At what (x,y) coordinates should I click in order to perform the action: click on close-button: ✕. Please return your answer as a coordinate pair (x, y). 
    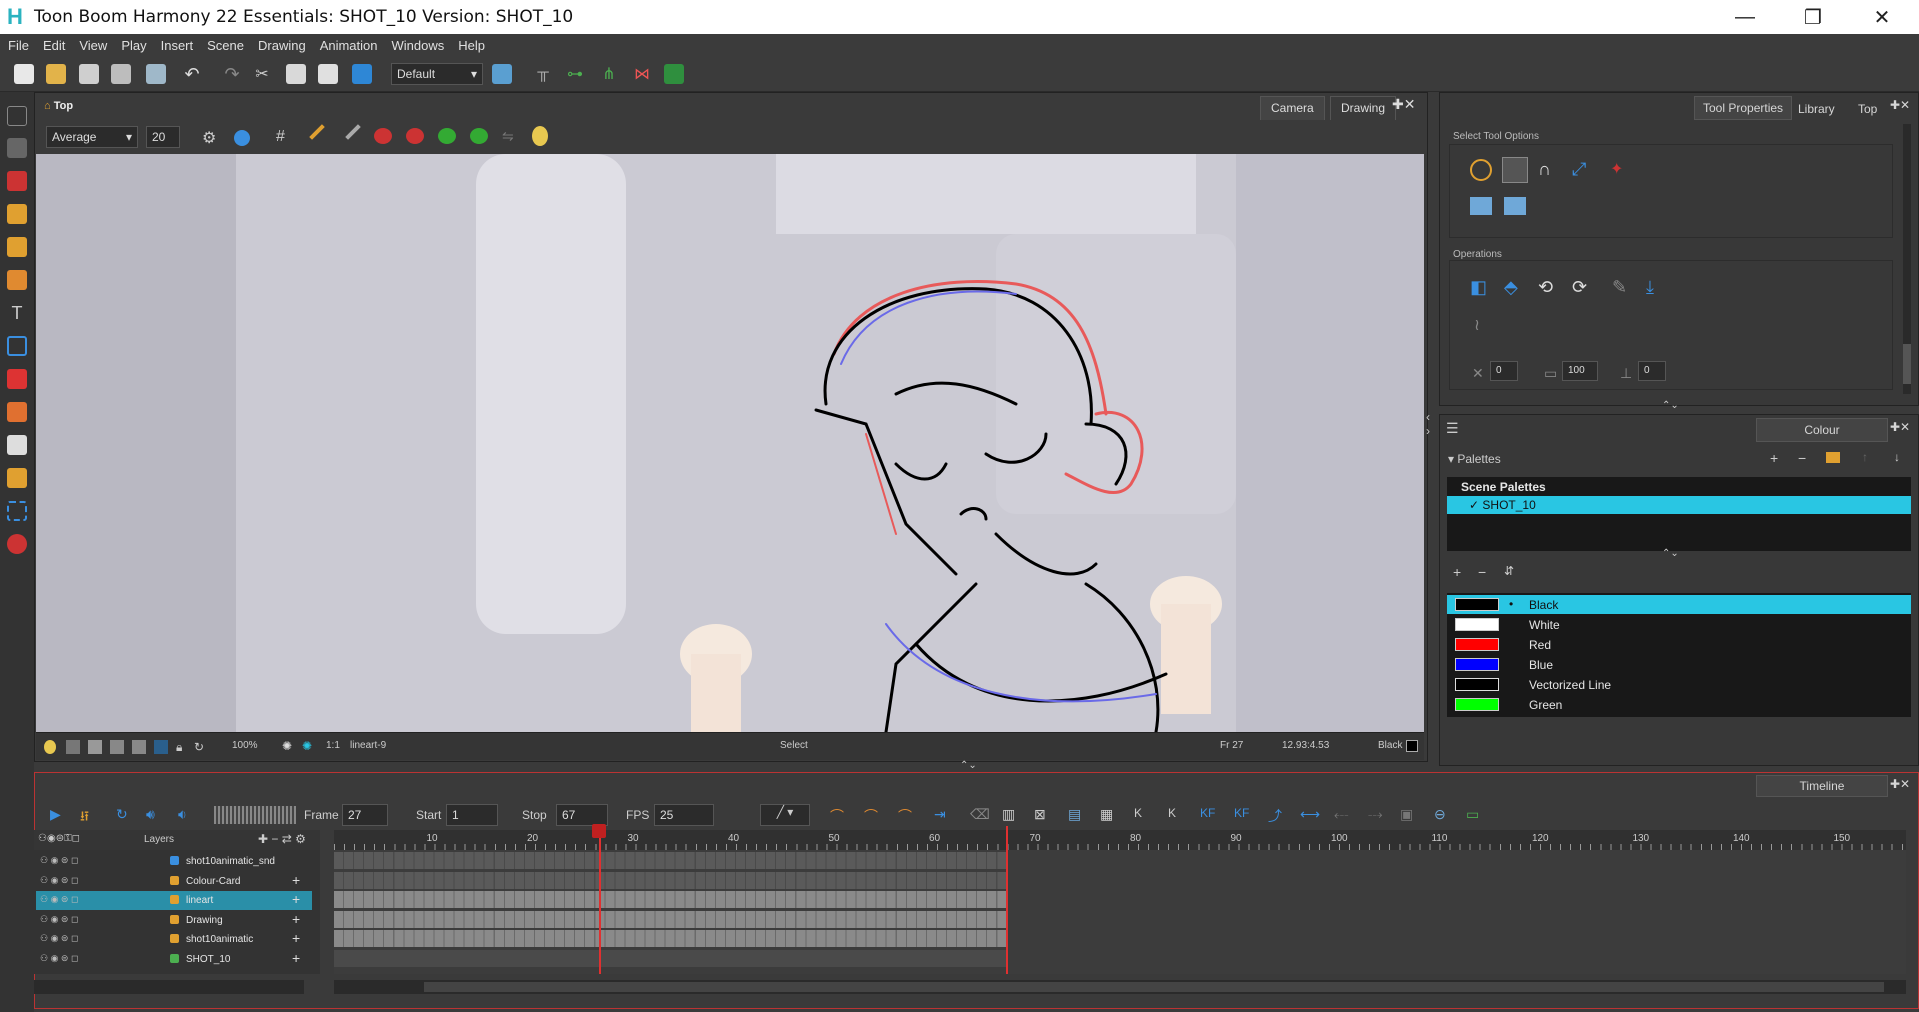
    Looking at the image, I should click on (1882, 17).